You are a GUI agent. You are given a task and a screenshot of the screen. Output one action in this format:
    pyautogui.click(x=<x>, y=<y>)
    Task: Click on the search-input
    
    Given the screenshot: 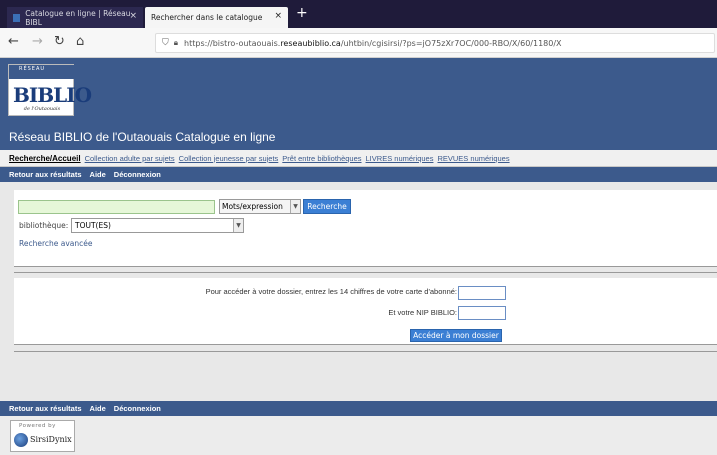 What is the action you would take?
    pyautogui.click(x=116, y=207)
    